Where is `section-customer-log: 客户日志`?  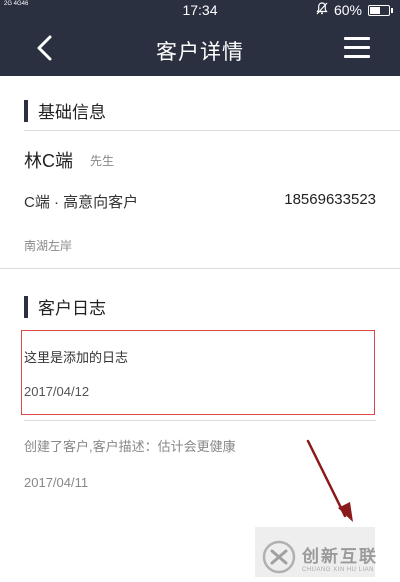 section-customer-log: 客户日志 is located at coordinates (65, 306).